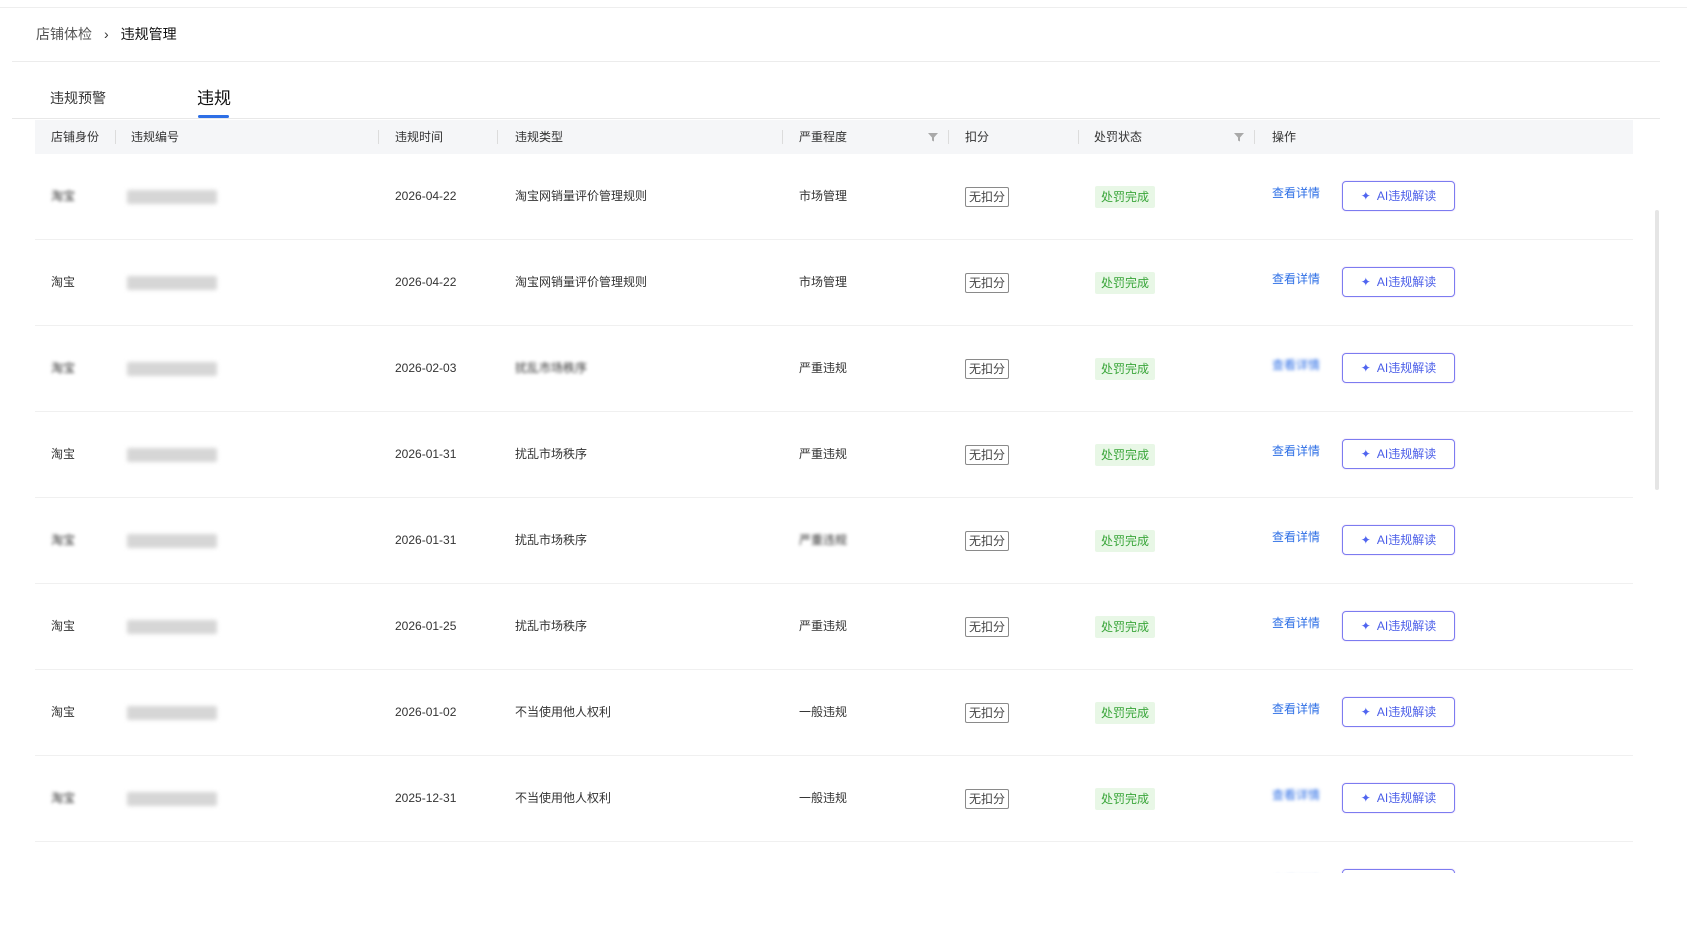  Describe the element at coordinates (155, 137) in the screenshot. I see `column-header-number: 违规编号` at that location.